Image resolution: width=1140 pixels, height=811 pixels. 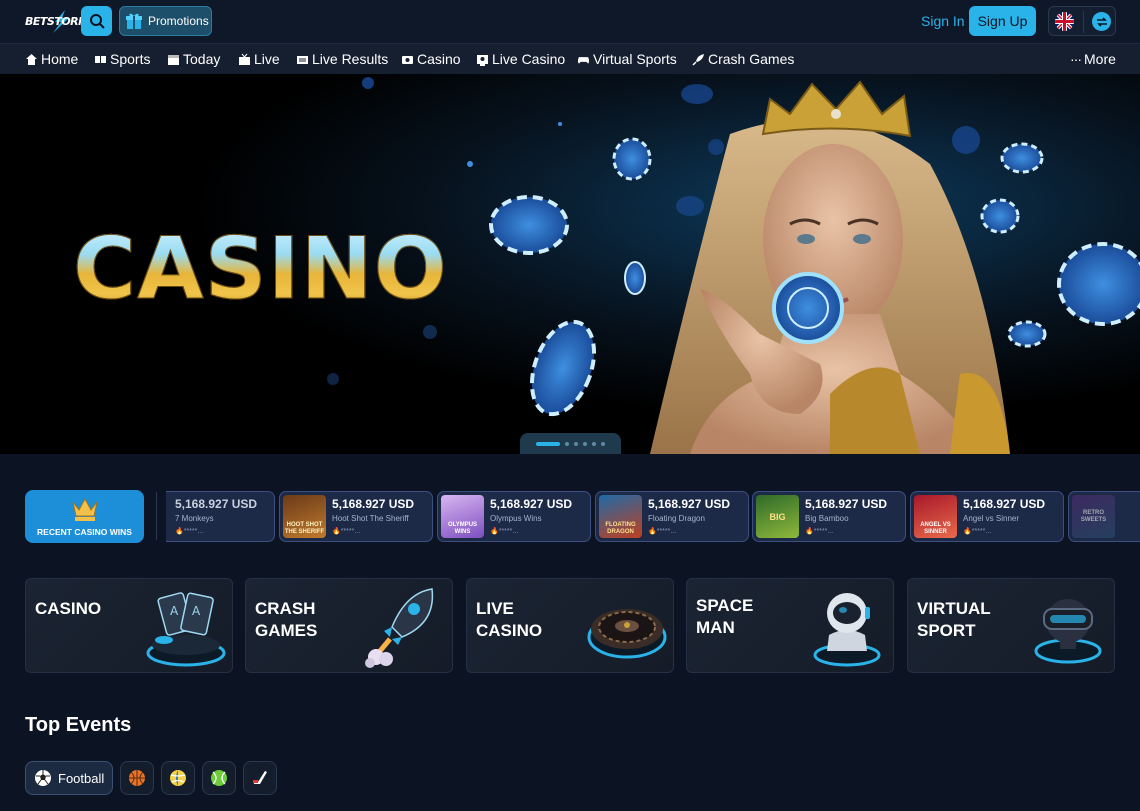 I want to click on nav-label: Sports, so click(x=130, y=59).